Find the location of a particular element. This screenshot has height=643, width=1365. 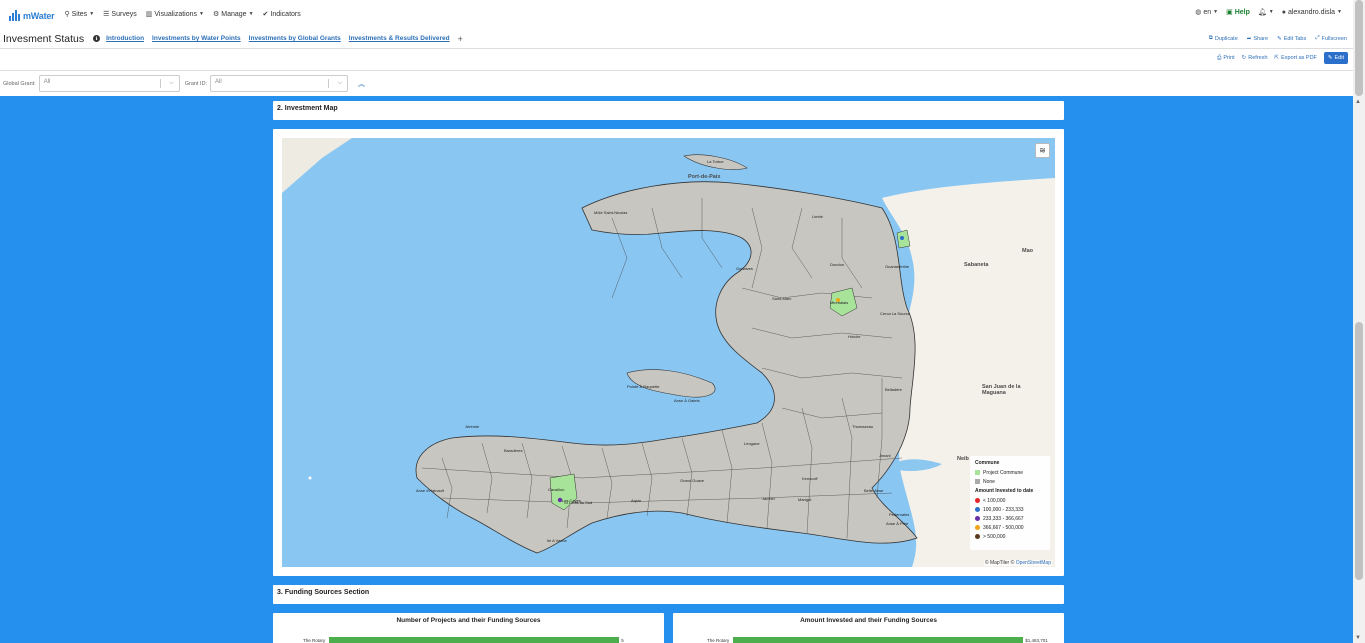

check-circle-icon: ✔ is located at coordinates (265, 14).